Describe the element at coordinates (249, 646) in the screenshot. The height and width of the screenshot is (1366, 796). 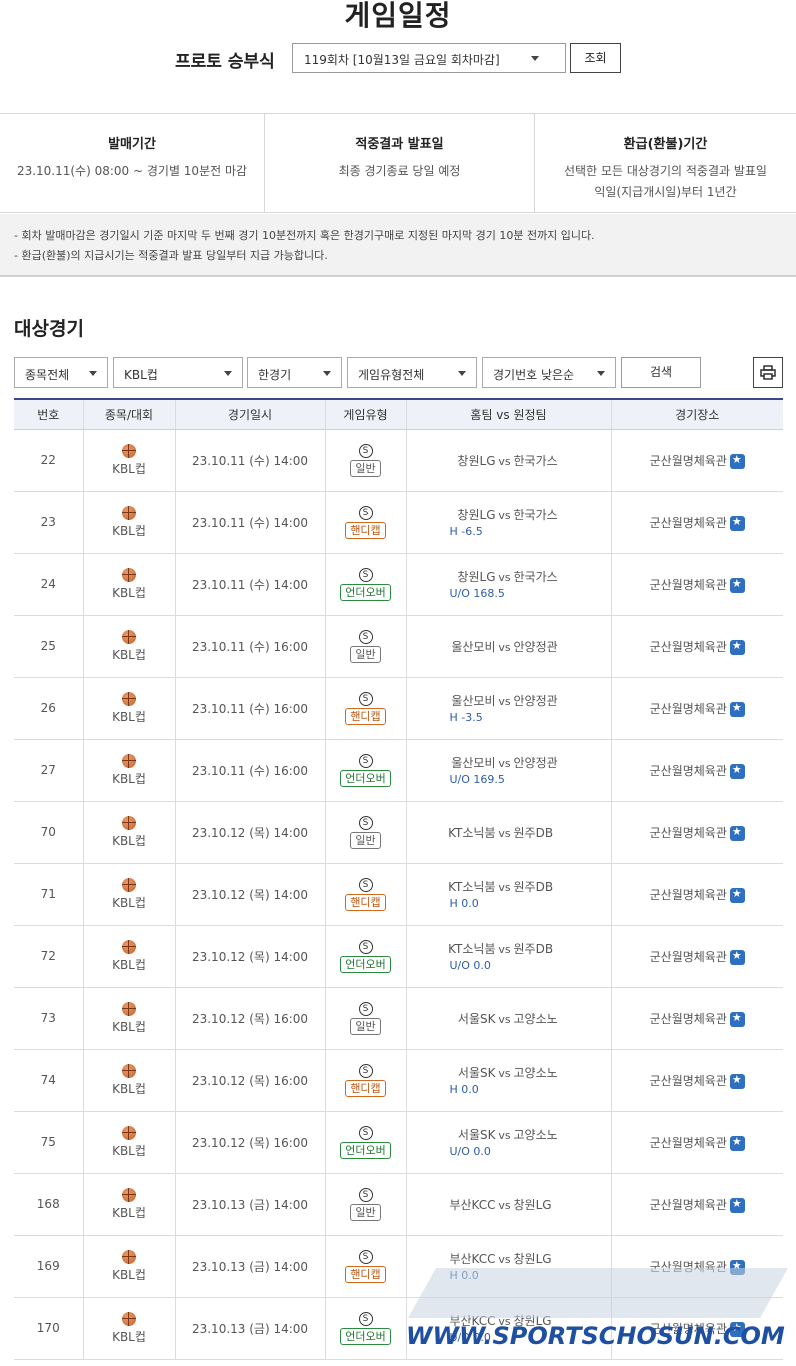
I see `game-datetime: 23.10.11 (수) 16:00` at that location.